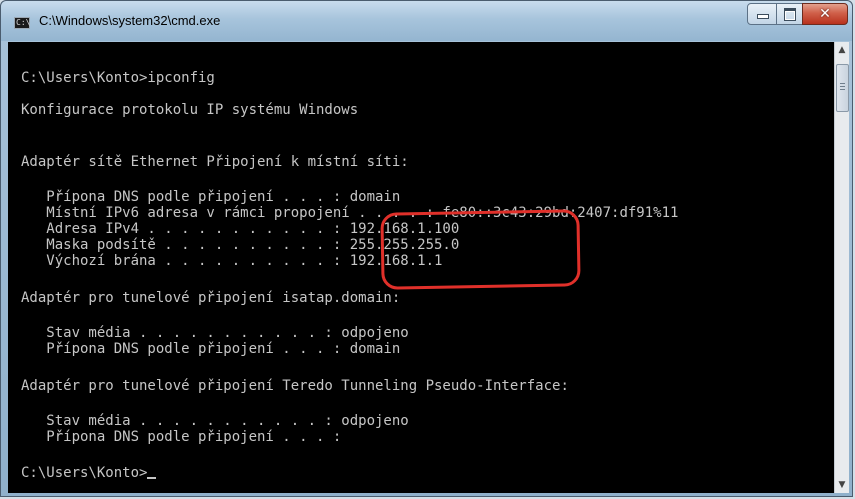 The height and width of the screenshot is (499, 855). I want to click on teredo-dns-suffix: Přípona DNS podle připojení . . . :, so click(181, 437).